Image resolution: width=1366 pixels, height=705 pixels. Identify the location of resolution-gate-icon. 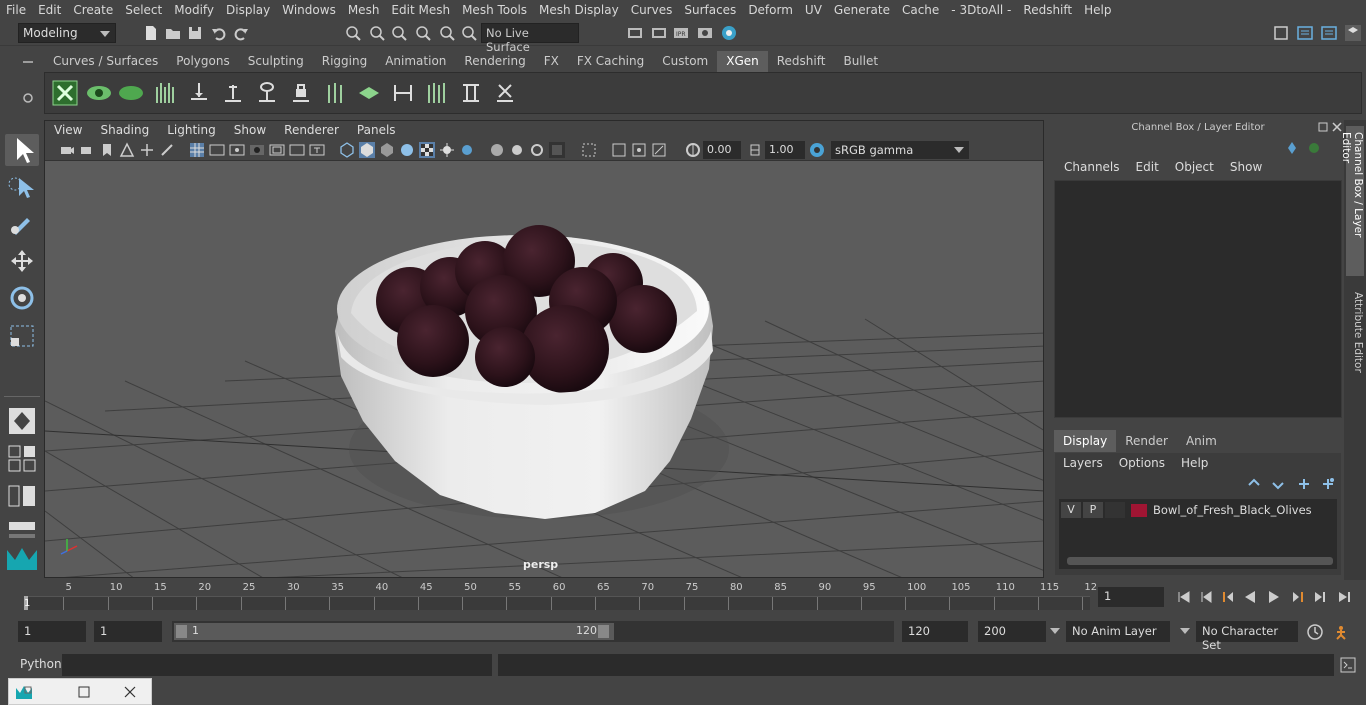
(237, 150).